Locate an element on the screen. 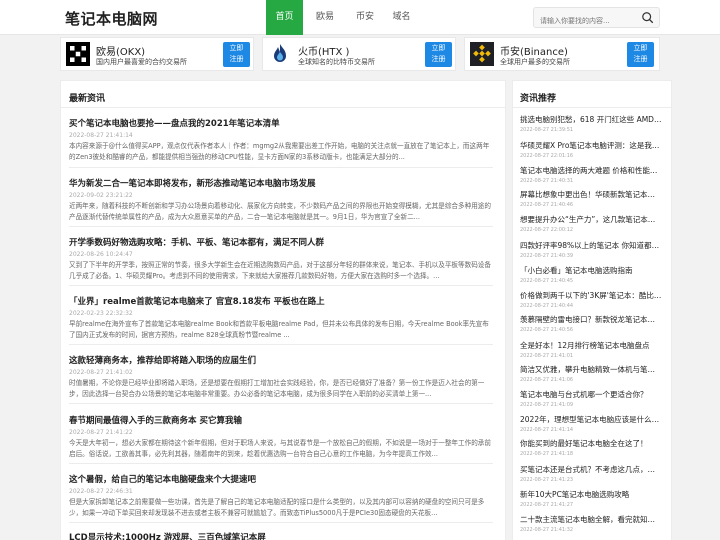 This screenshot has width=720, height=540. recommend-item-date: 2022-08-27 21:41:32 is located at coordinates (547, 530).